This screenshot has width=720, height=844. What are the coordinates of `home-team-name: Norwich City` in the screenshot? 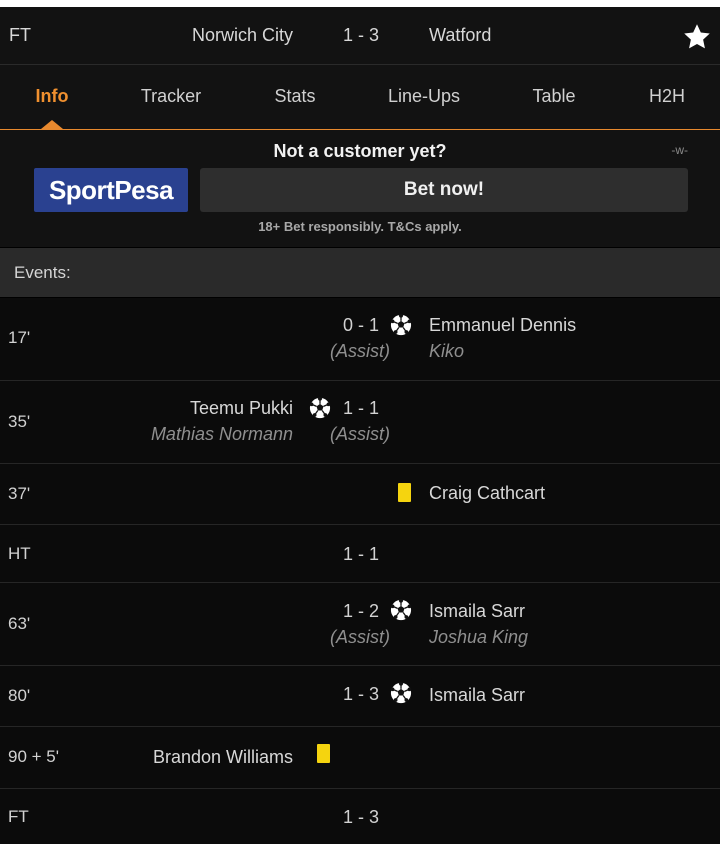 It's located at (242, 35).